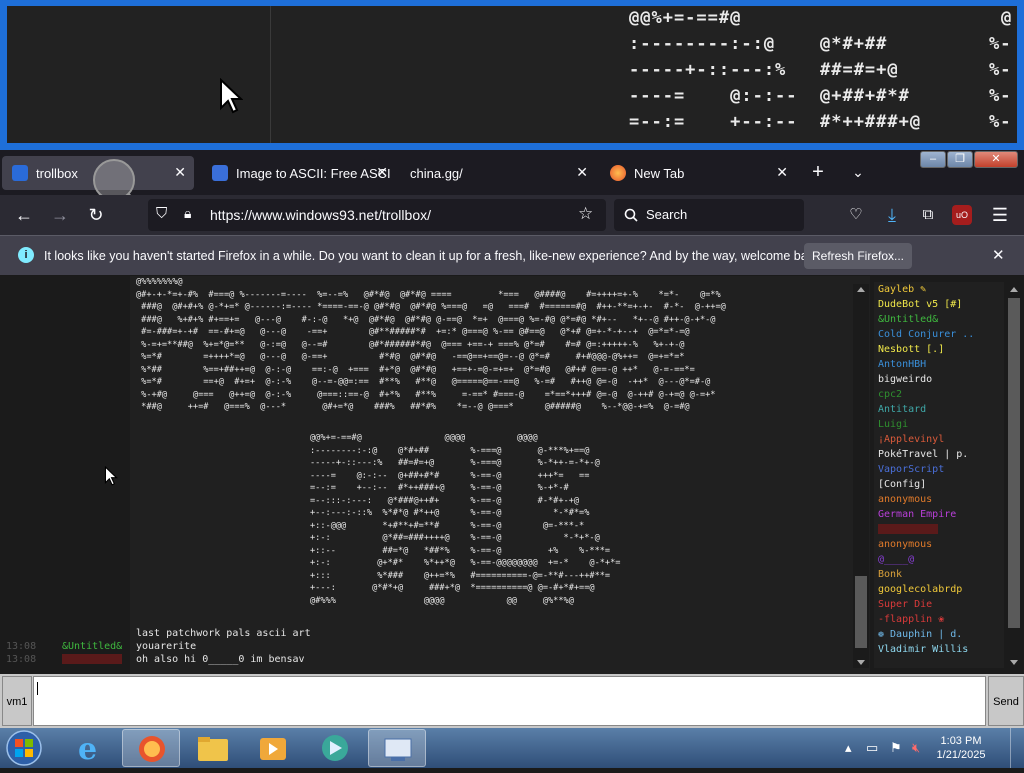  Describe the element at coordinates (24, 748) in the screenshot. I see `start-button-icon` at that location.